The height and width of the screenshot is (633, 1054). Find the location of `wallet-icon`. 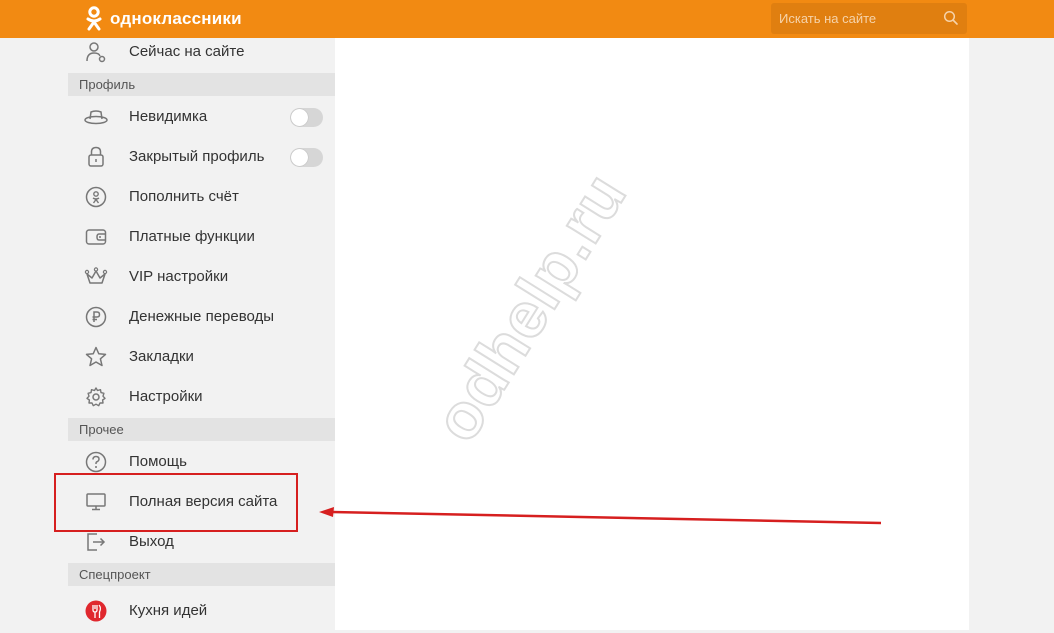

wallet-icon is located at coordinates (96, 237).